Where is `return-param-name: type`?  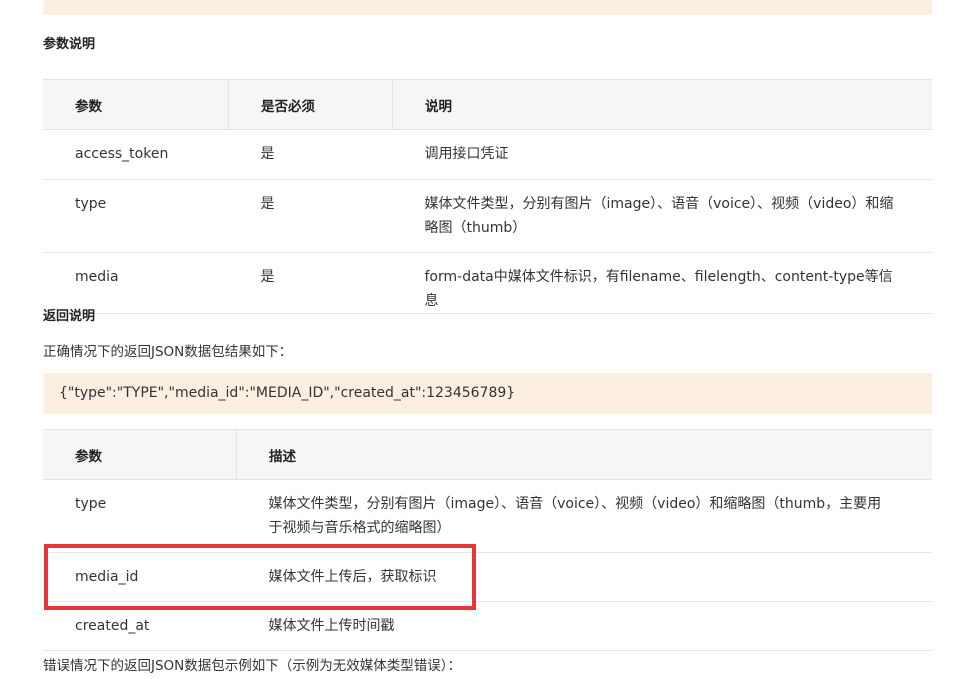
return-param-name: type is located at coordinates (140, 516).